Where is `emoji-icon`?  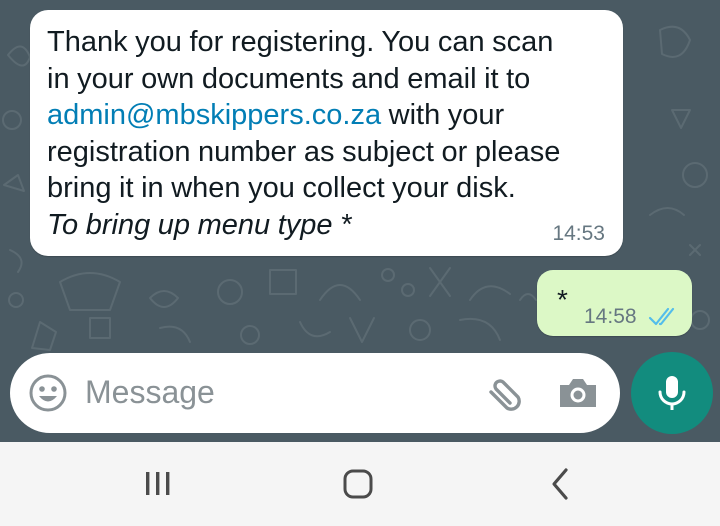 emoji-icon is located at coordinates (48, 393).